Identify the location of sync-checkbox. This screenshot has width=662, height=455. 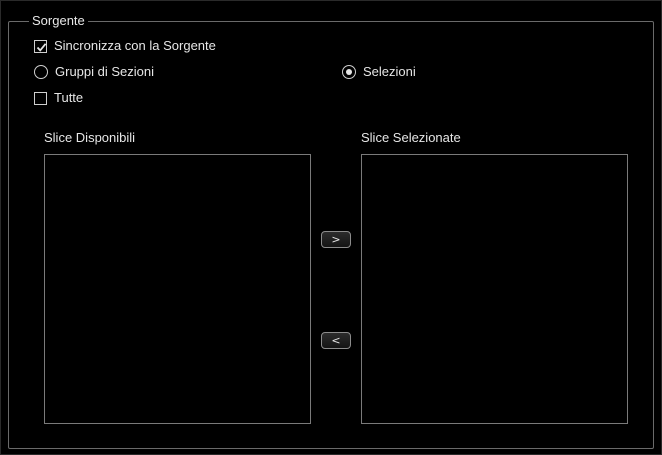
(40, 46).